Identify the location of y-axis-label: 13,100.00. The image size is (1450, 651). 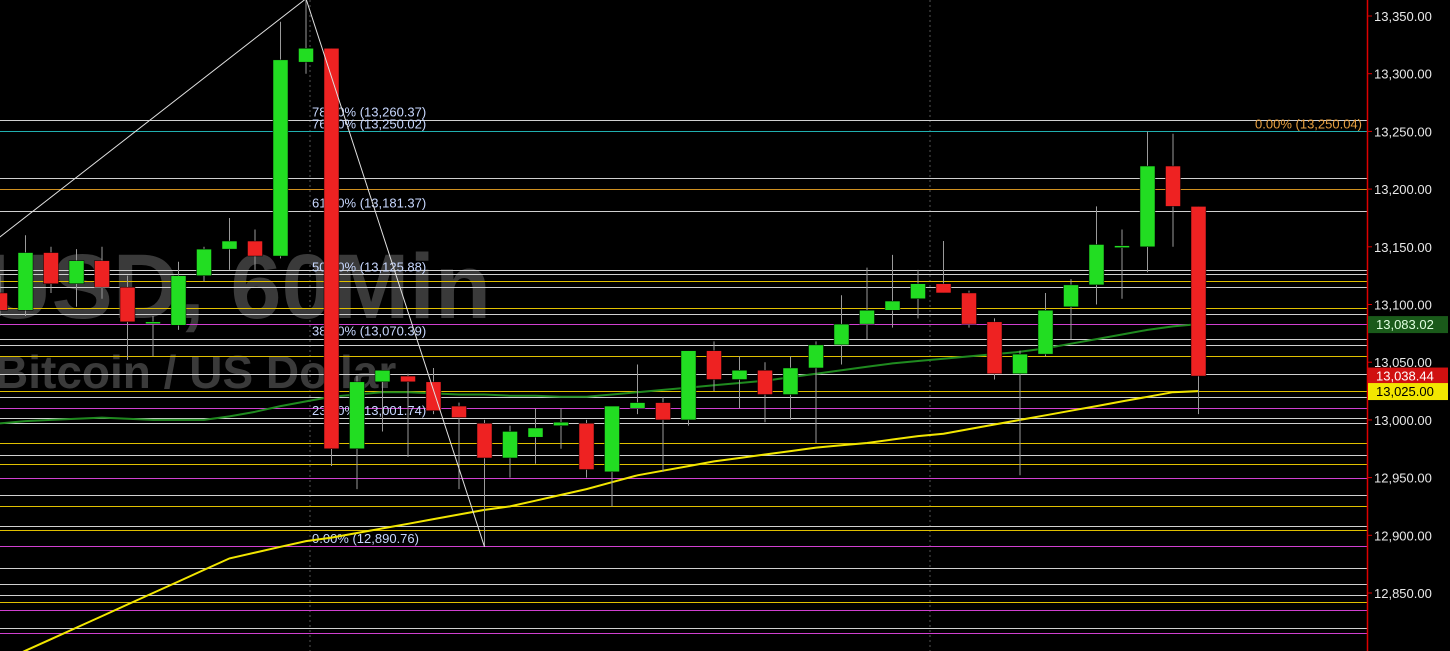
(1403, 305).